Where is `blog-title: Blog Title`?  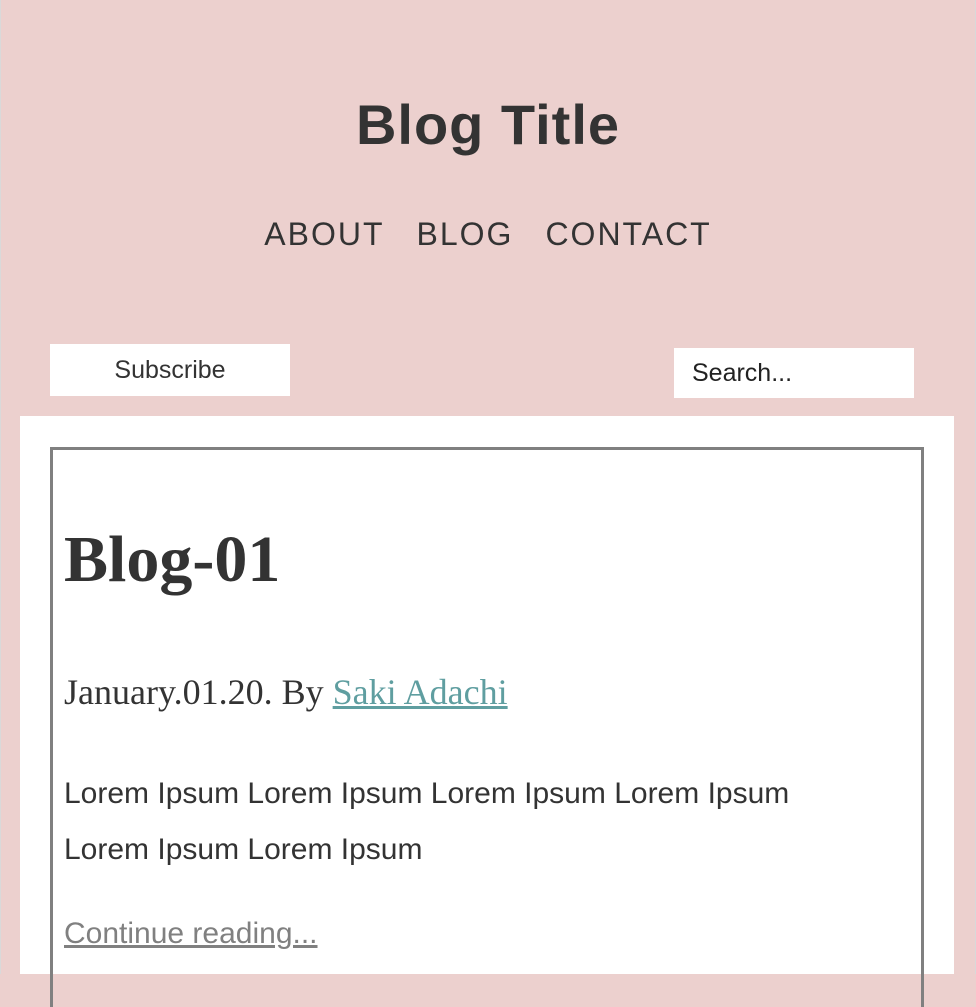
blog-title: Blog Title is located at coordinates (488, 124).